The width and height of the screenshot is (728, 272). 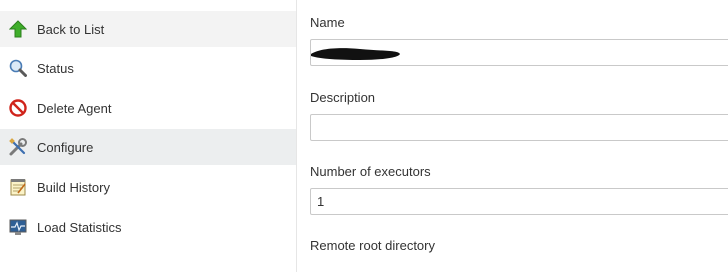 What do you see at coordinates (73, 187) in the screenshot?
I see `sidebar-item-label: Build History` at bounding box center [73, 187].